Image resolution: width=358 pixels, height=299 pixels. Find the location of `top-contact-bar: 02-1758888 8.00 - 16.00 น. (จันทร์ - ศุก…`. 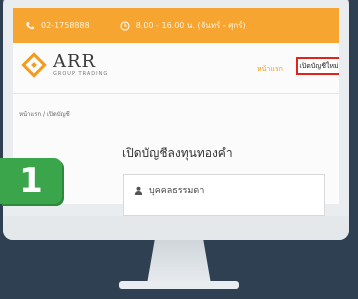

top-contact-bar: 02-1758888 8.00 - 16.00 น. (จันทร์ - ศุก… is located at coordinates (176, 25).